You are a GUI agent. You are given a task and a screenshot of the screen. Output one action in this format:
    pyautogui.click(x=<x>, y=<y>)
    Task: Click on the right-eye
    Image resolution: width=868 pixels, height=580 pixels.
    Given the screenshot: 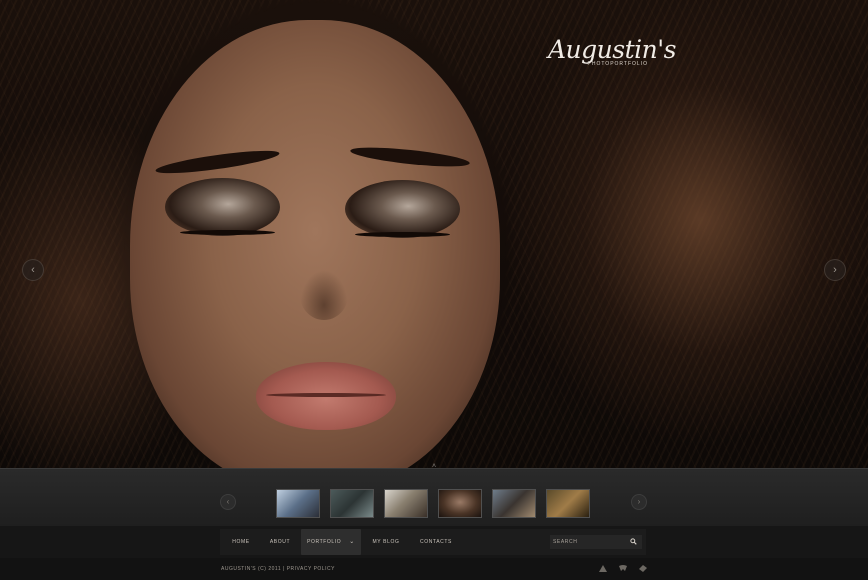 What is the action you would take?
    pyautogui.click(x=402, y=209)
    